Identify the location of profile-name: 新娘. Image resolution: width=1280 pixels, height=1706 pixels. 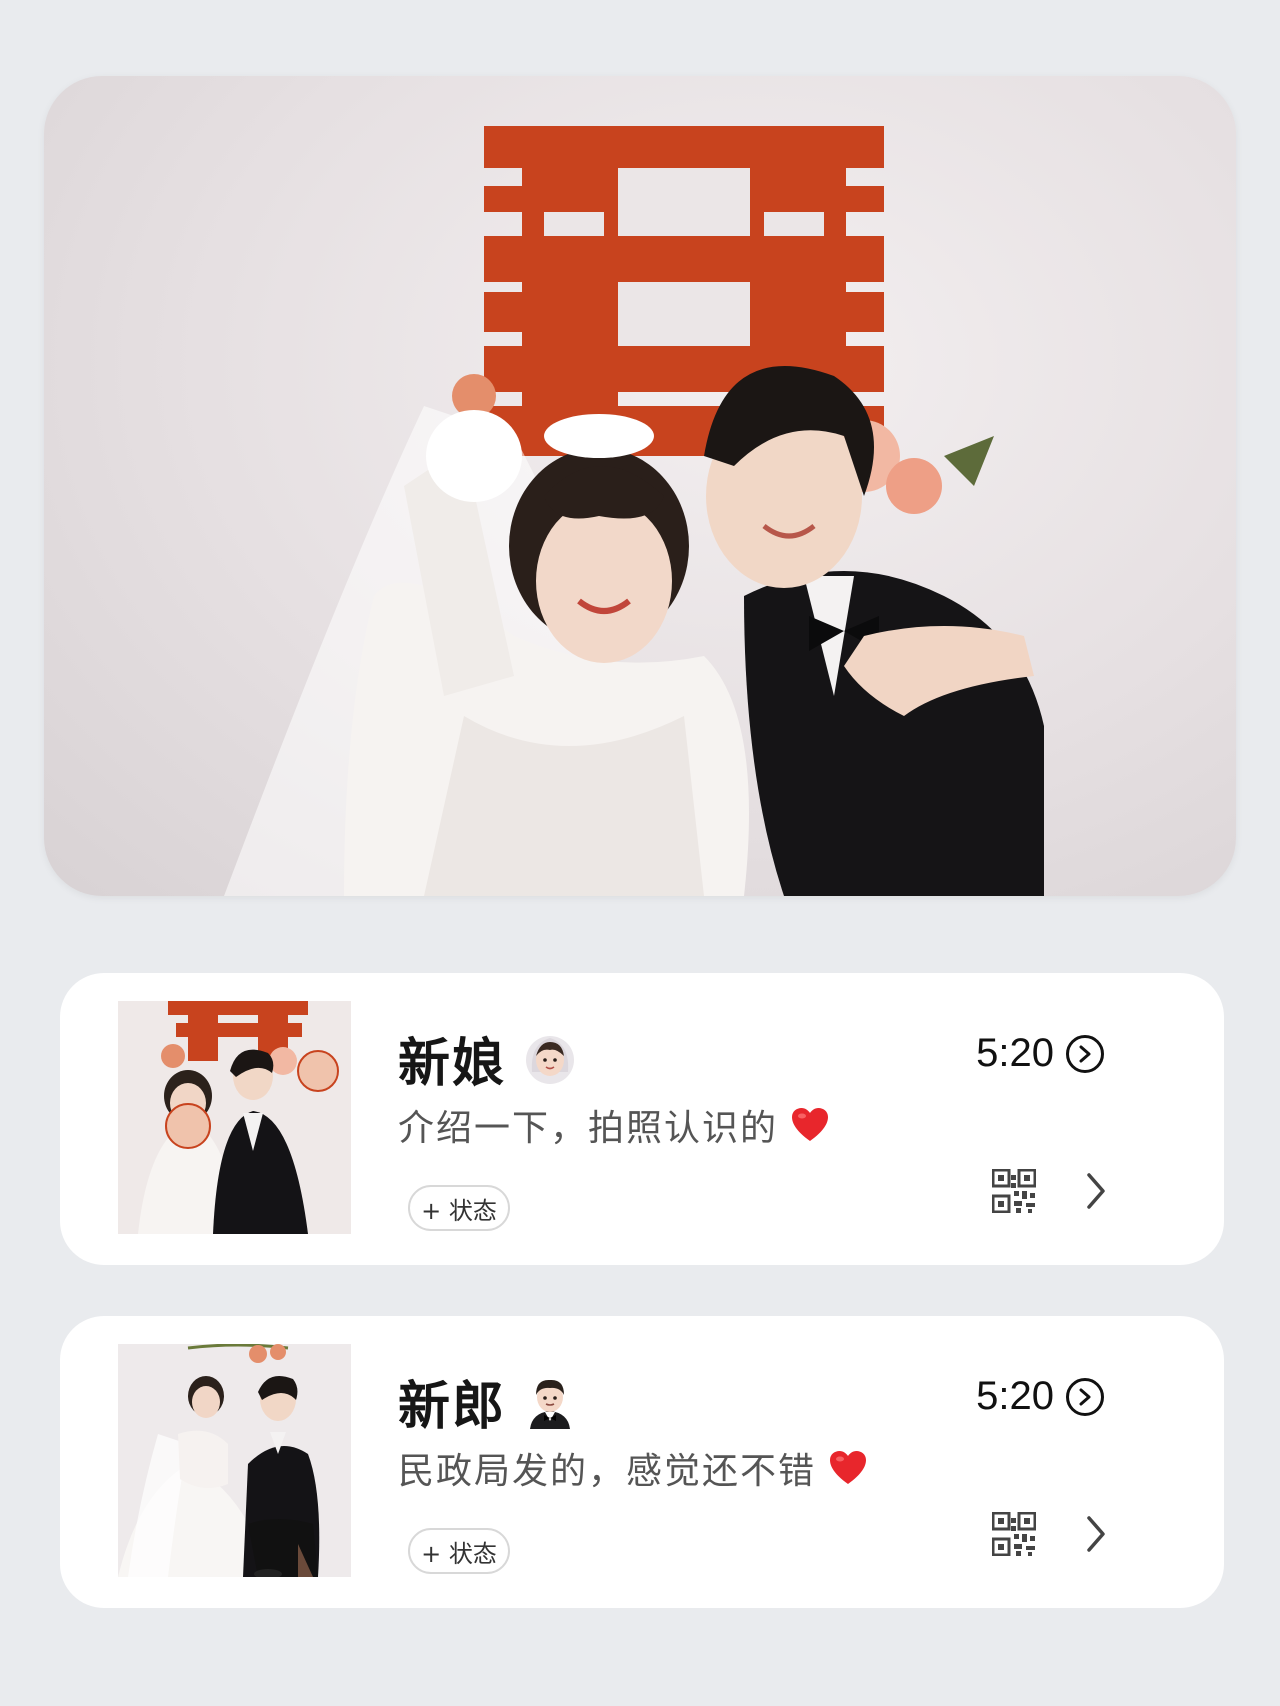
(452, 1063).